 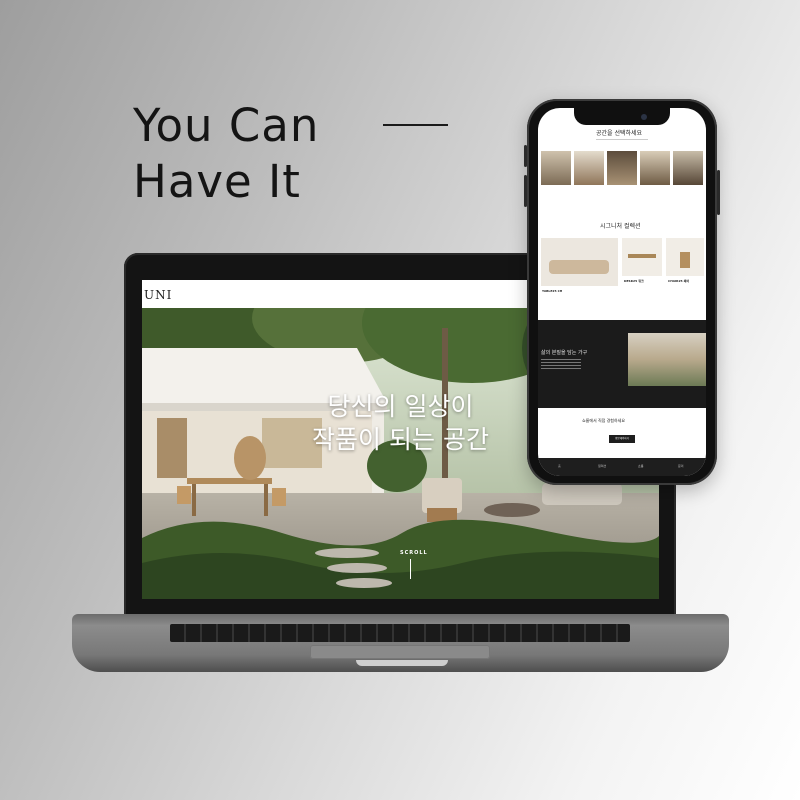 I want to click on laptop-trackpad, so click(x=400, y=652).